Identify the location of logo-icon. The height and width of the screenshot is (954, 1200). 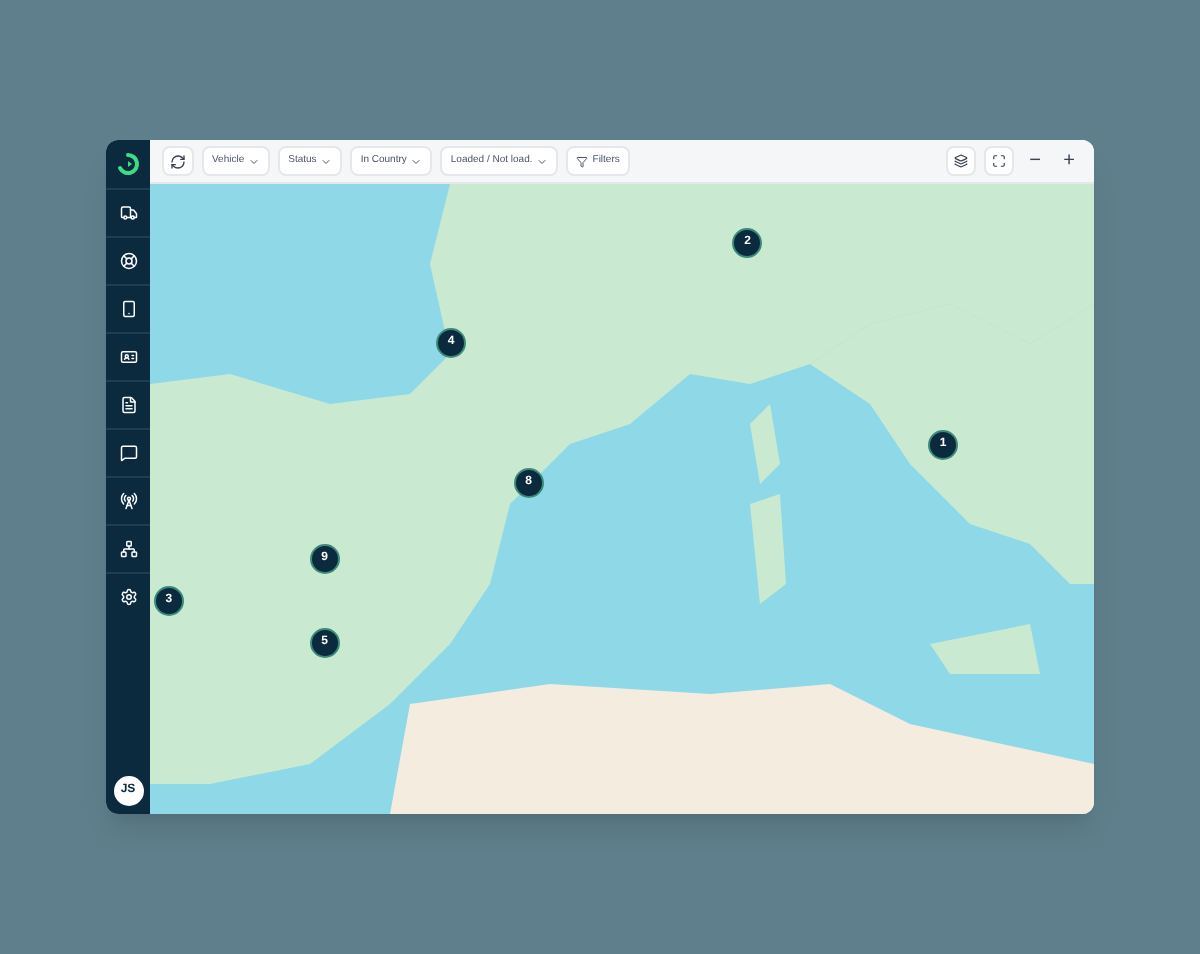
(128, 164).